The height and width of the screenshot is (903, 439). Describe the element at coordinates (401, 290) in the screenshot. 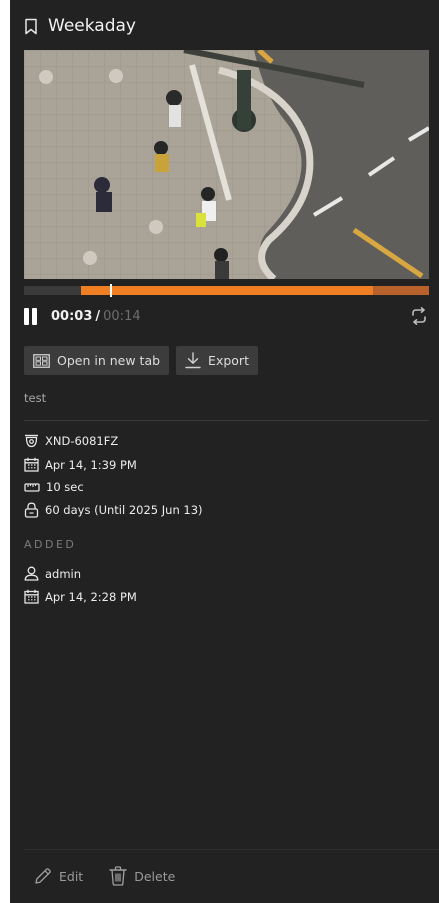

I see `timeline-tail` at that location.